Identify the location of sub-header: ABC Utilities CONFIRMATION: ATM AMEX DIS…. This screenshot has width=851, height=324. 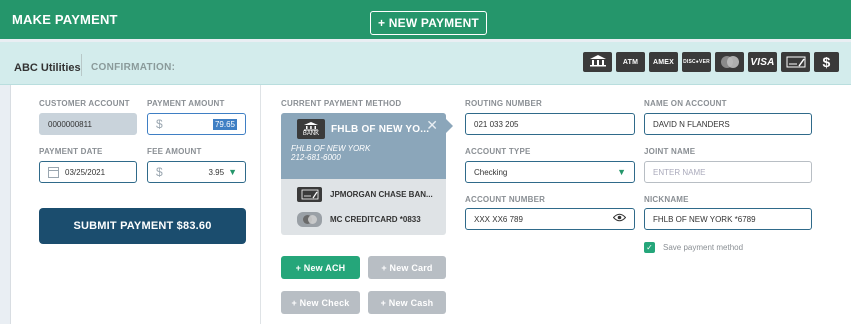
(425, 63).